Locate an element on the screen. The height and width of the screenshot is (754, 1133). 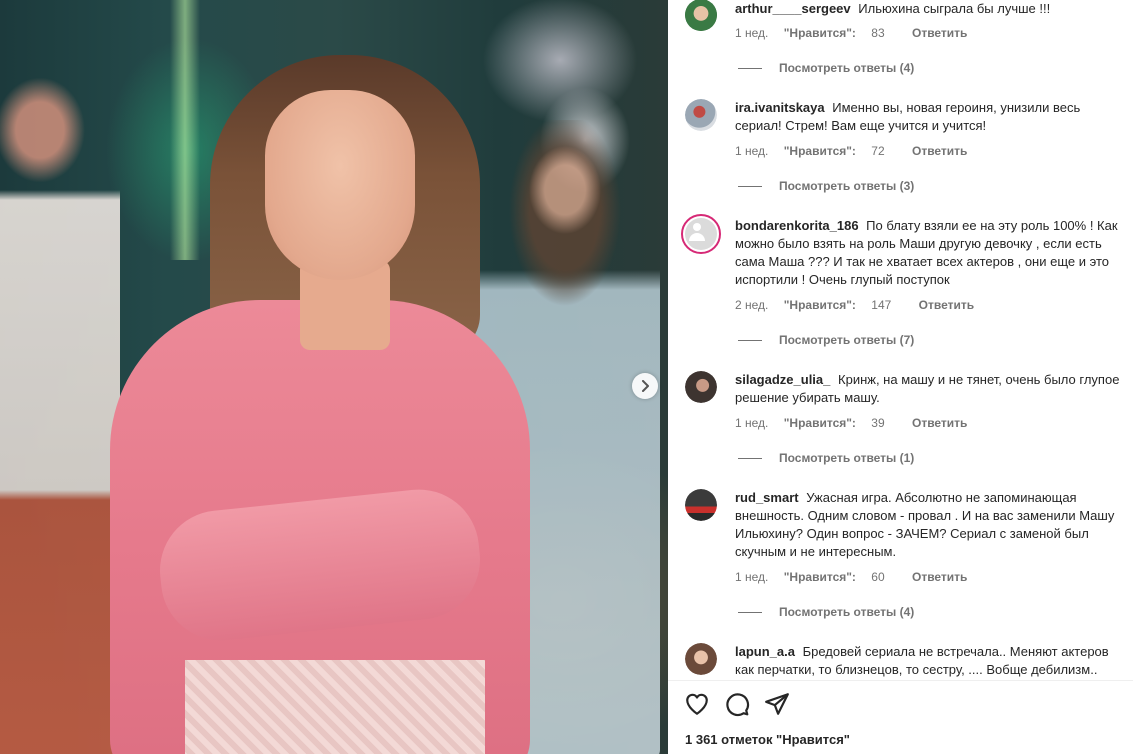
background-light is located at coordinates (185, 130).